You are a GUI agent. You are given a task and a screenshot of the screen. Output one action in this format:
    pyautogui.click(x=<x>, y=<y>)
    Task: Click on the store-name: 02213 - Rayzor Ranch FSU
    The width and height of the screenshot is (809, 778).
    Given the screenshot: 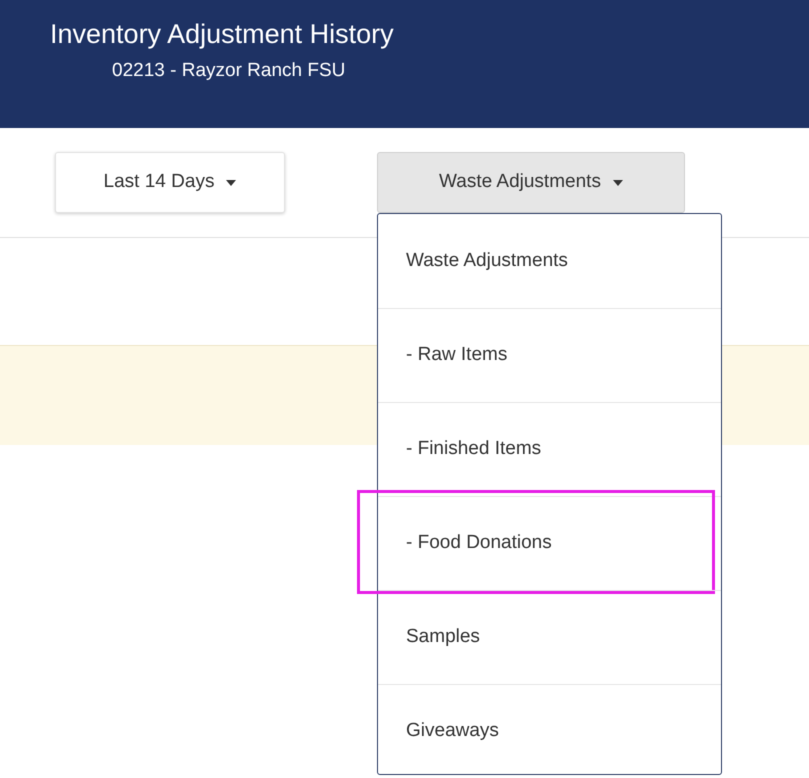 What is the action you would take?
    pyautogui.click(x=229, y=71)
    